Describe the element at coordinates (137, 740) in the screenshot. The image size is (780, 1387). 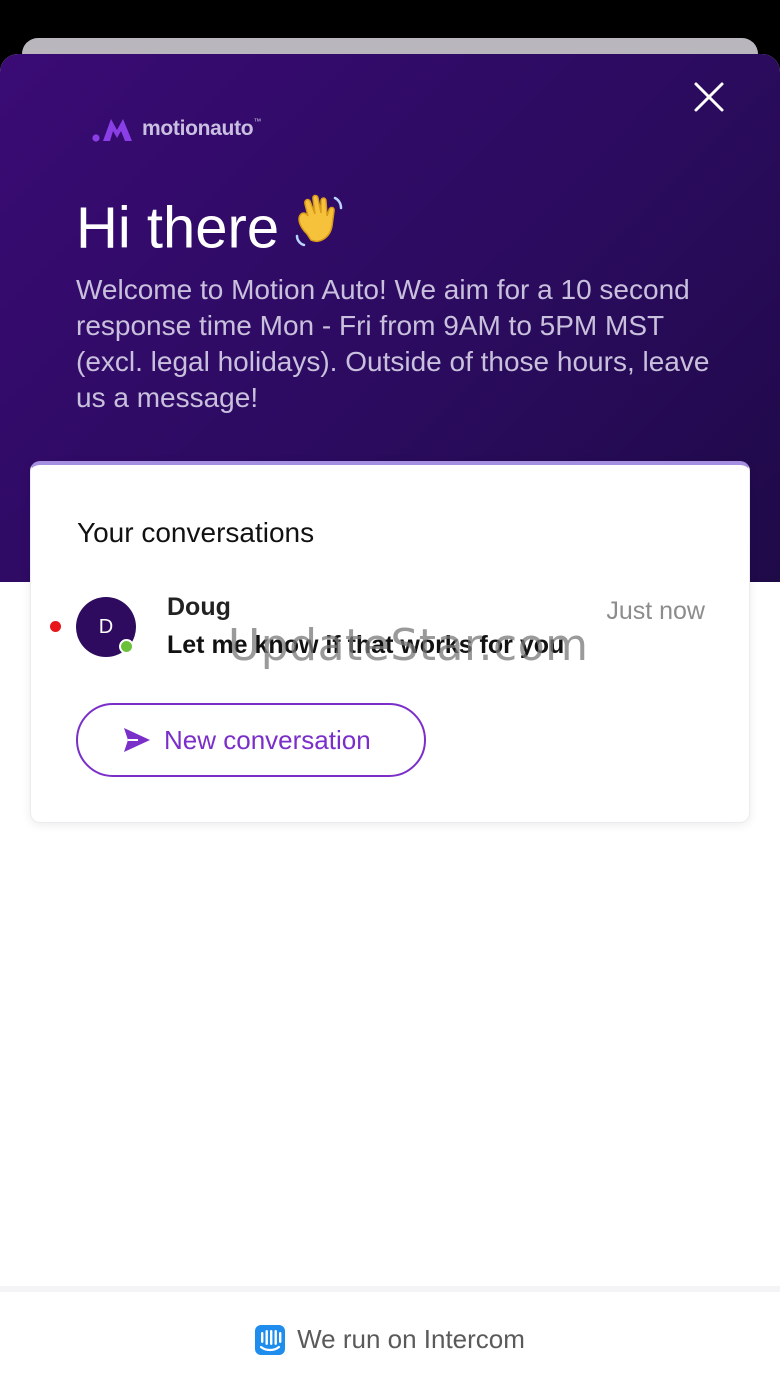
I see `send-icon` at that location.